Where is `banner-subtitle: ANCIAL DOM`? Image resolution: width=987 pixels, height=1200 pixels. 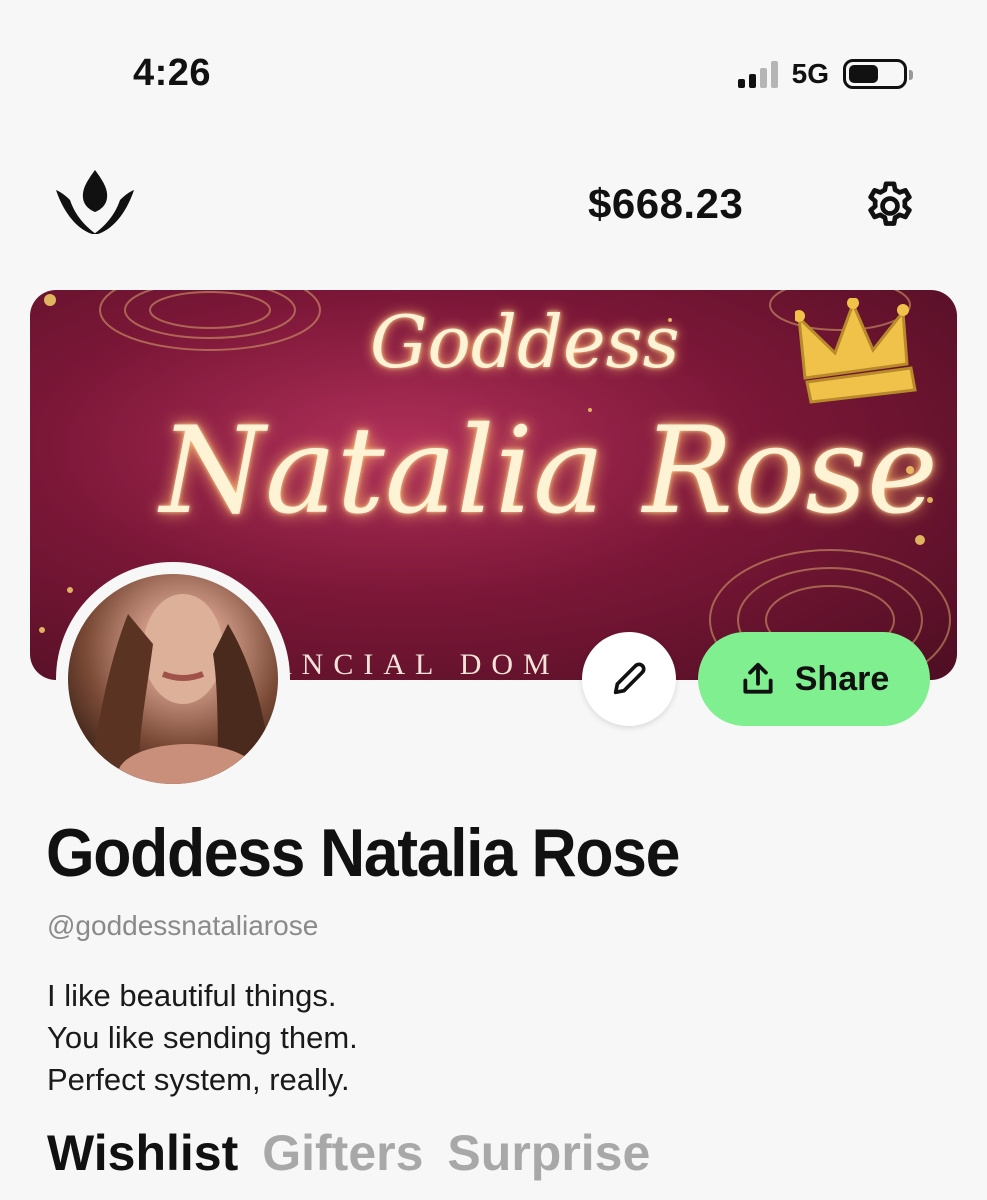
banner-subtitle: ANCIAL DOM is located at coordinates (415, 664).